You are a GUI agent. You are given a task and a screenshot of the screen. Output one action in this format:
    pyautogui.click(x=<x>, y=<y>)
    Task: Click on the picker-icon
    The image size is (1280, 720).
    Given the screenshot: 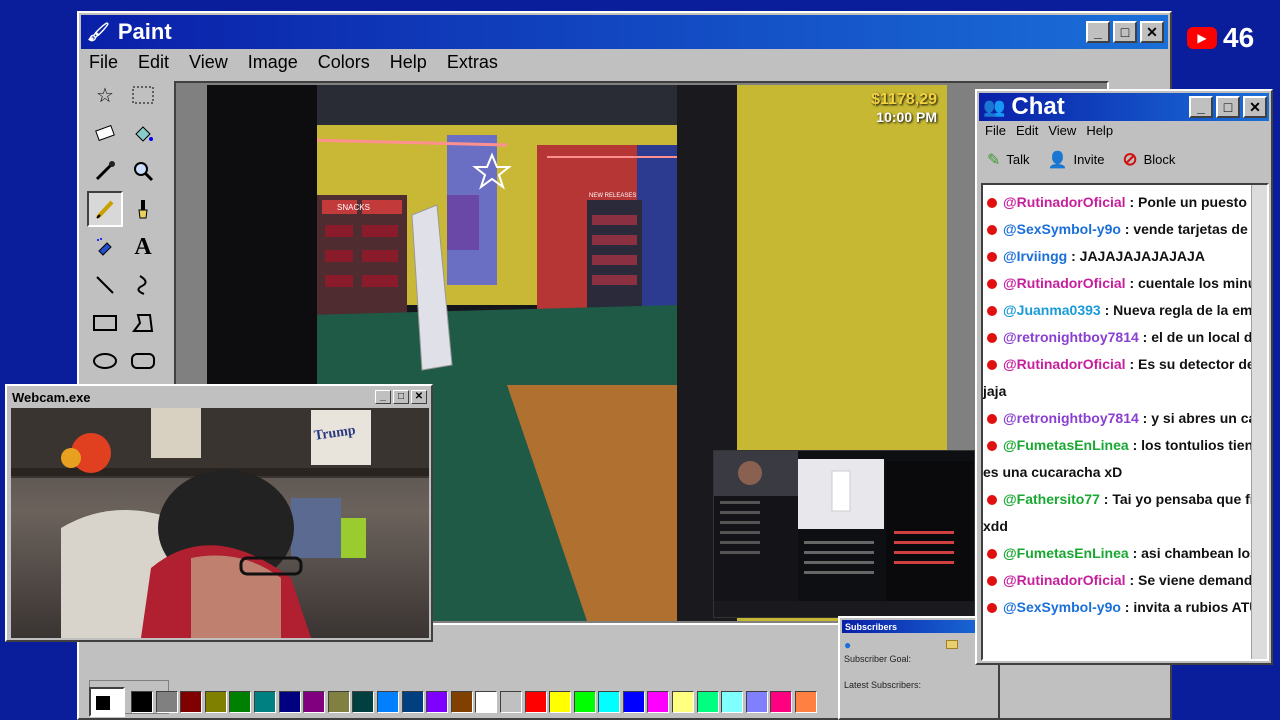 What is the action you would take?
    pyautogui.click(x=105, y=171)
    